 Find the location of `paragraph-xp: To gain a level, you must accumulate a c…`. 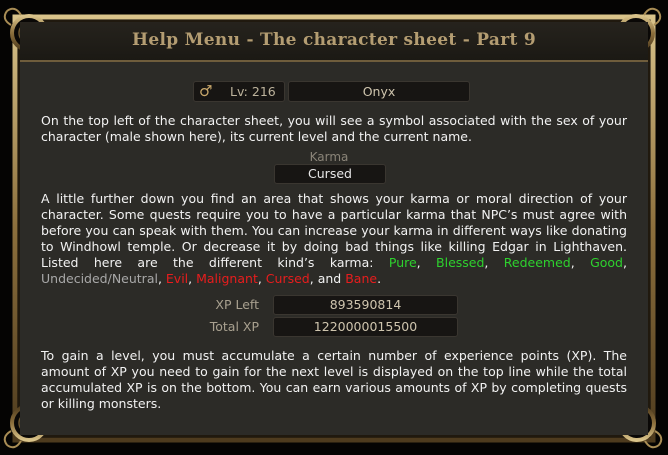

paragraph-xp: To gain a level, you must accumulate a c… is located at coordinates (334, 379).